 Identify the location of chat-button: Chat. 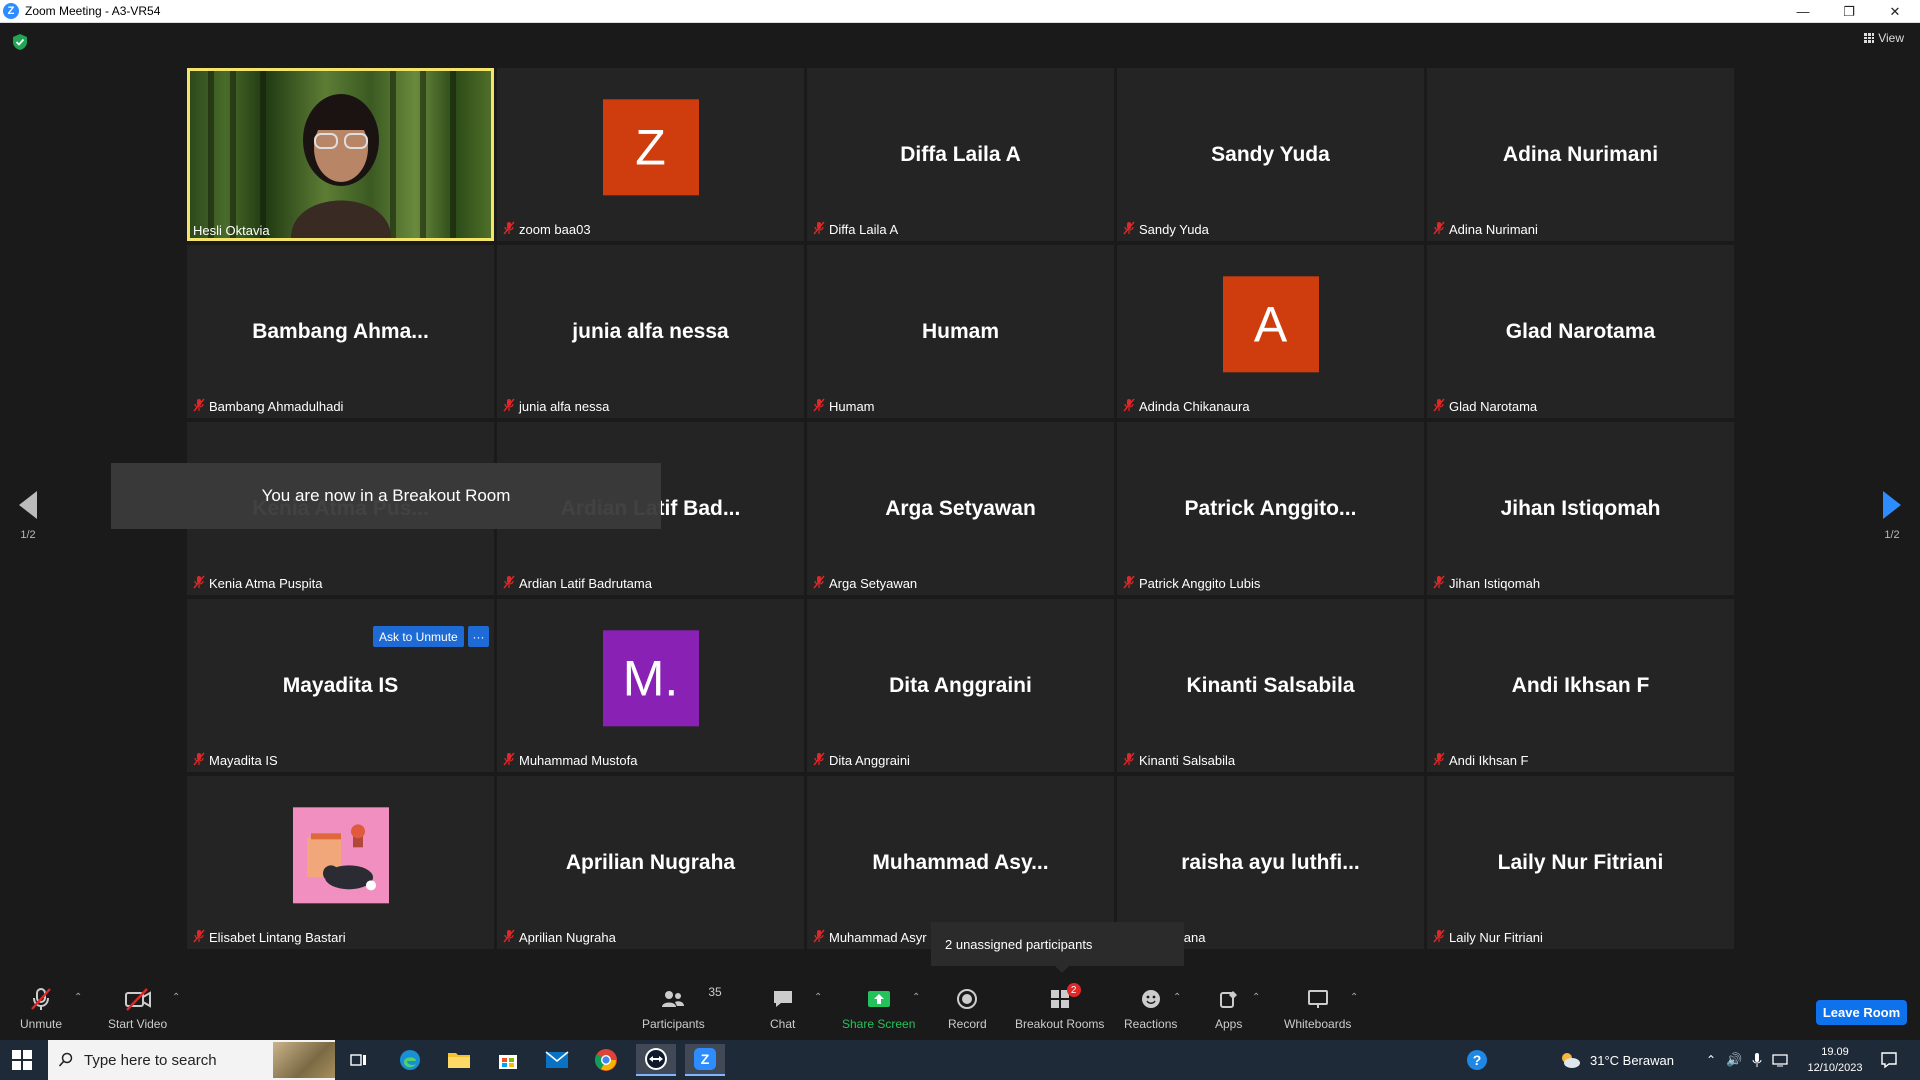
(782, 1008).